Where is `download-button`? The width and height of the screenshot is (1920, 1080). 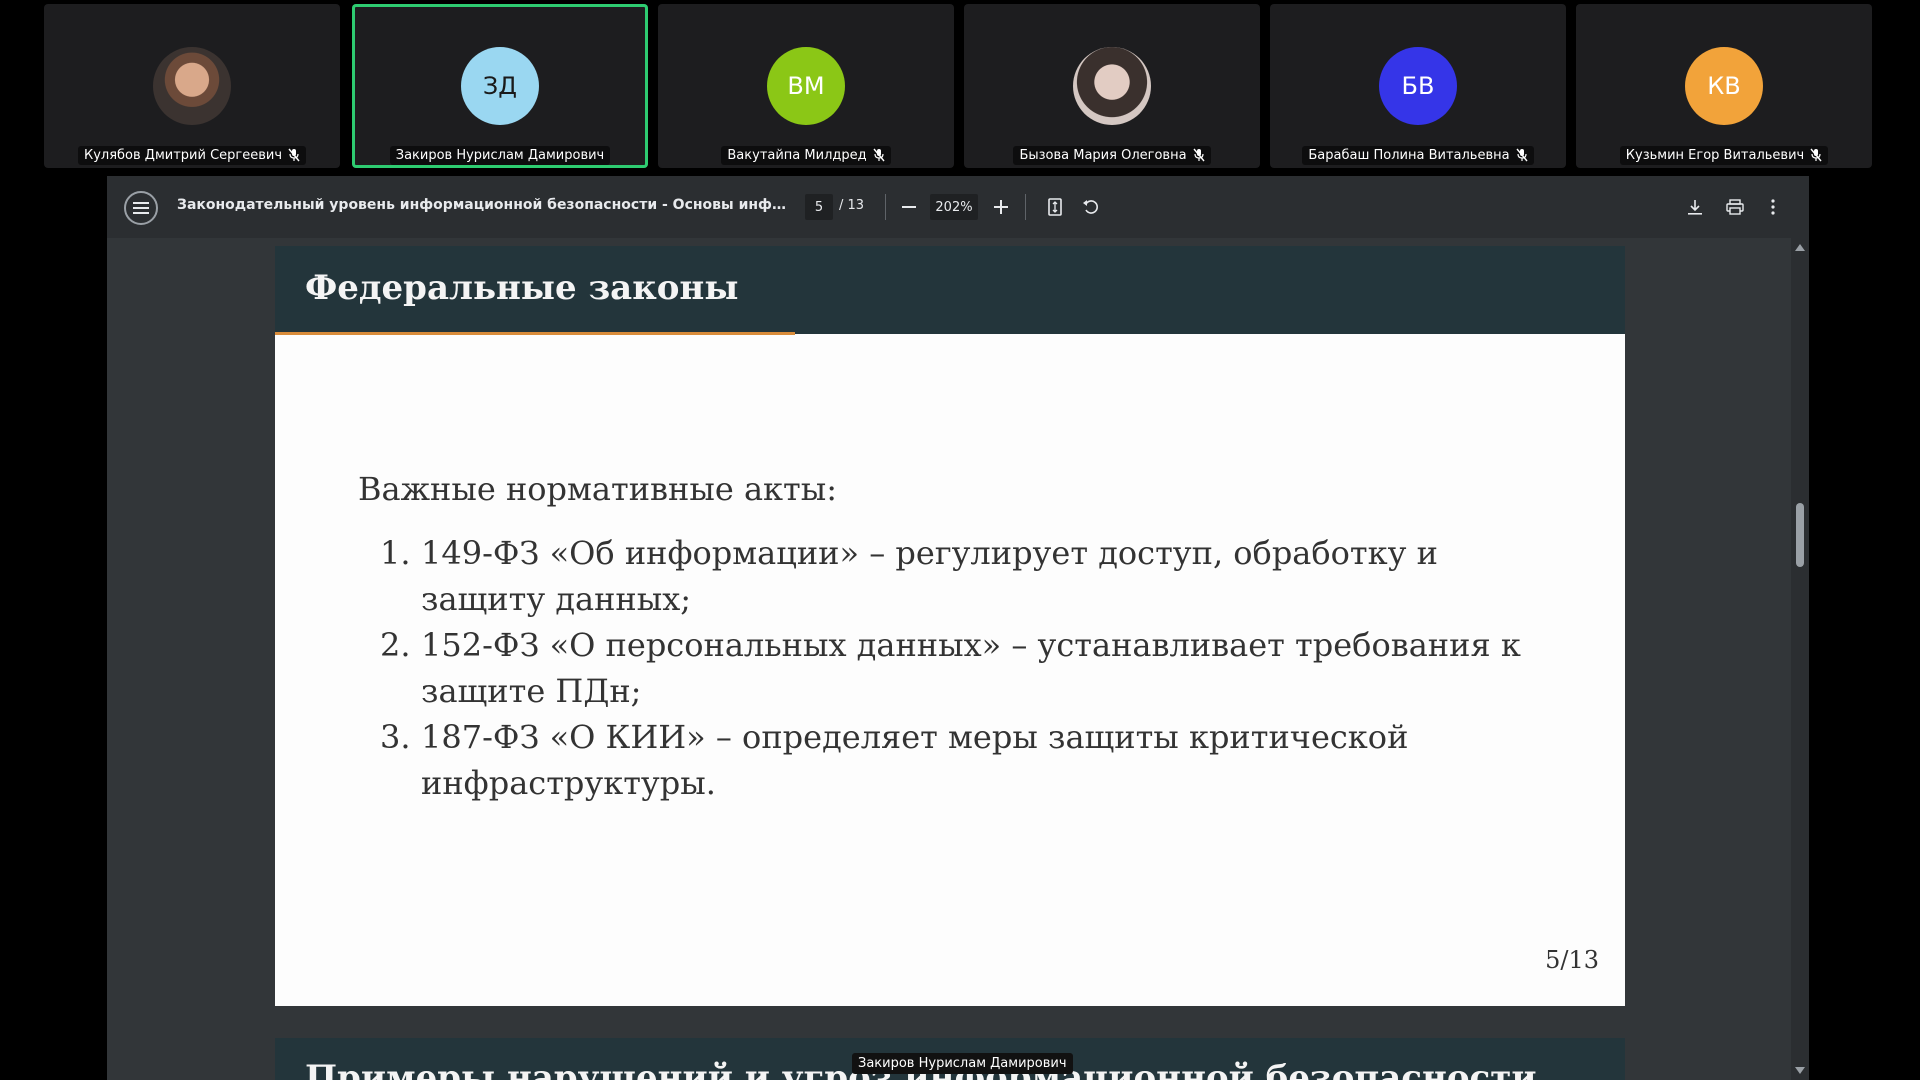 download-button is located at coordinates (1695, 207).